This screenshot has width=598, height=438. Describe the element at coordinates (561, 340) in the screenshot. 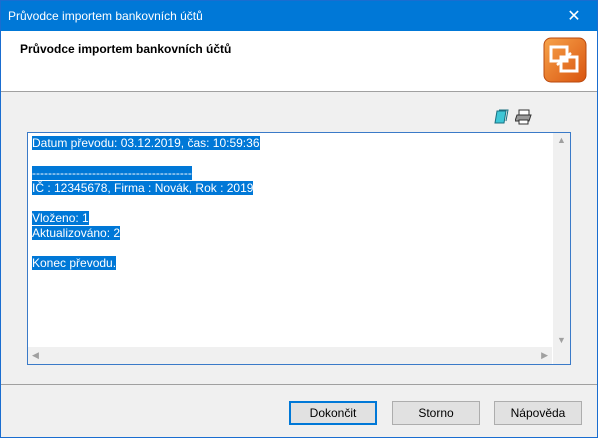

I see `scroll-down-icon: ▼` at that location.